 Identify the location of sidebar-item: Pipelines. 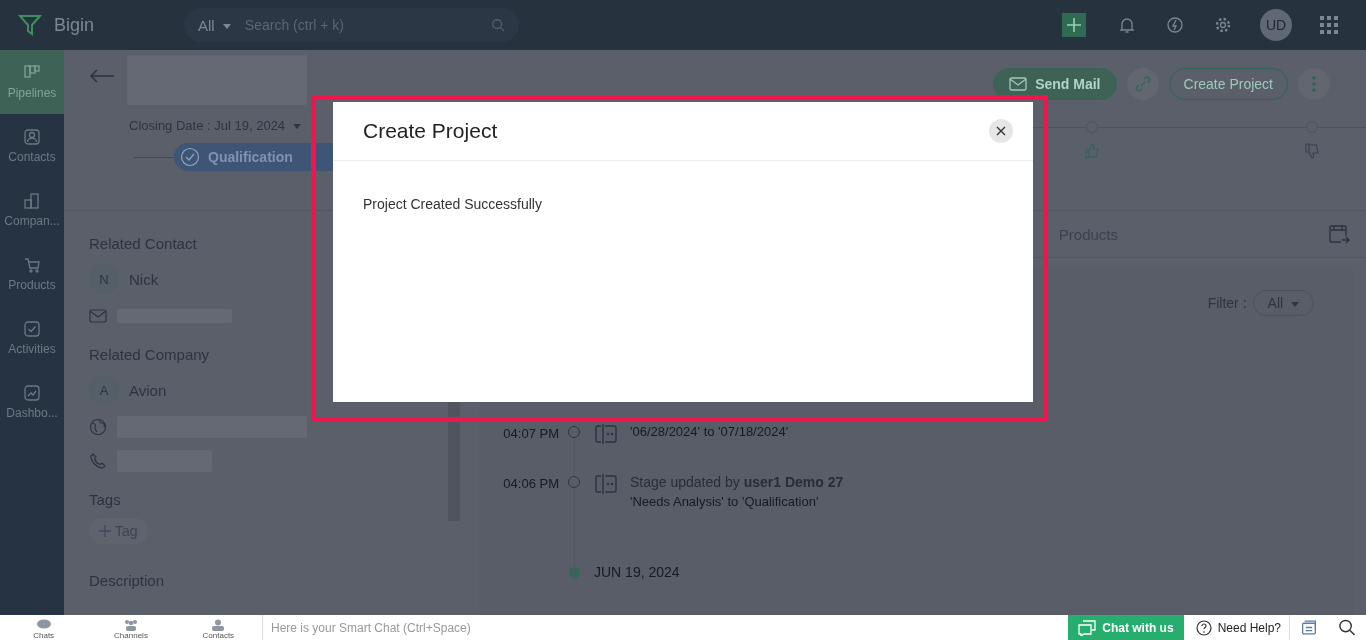
(32, 82).